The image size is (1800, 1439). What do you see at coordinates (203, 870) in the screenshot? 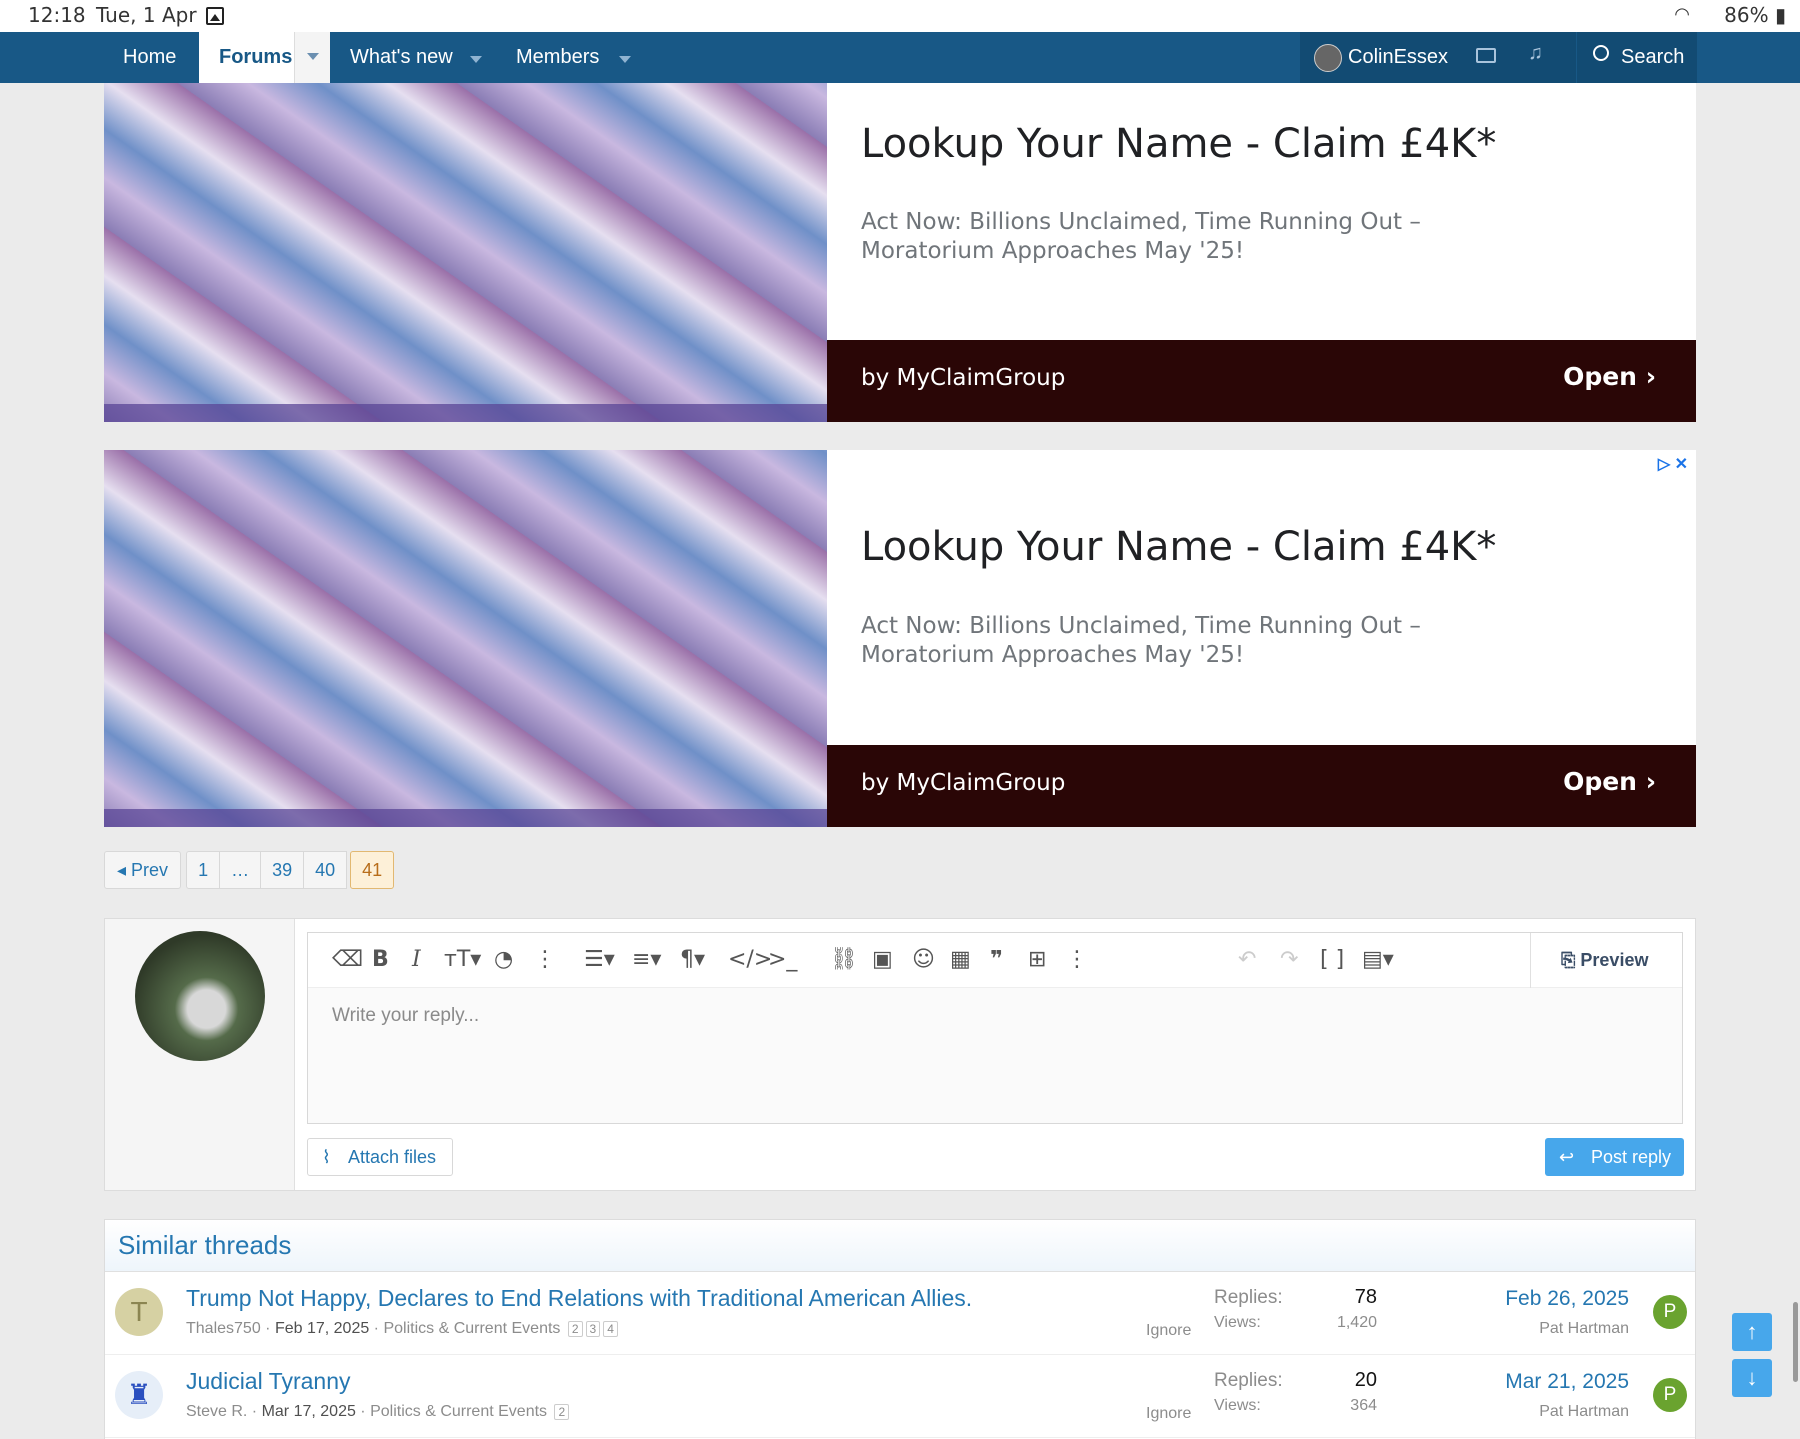
I see `page-link: 1` at bounding box center [203, 870].